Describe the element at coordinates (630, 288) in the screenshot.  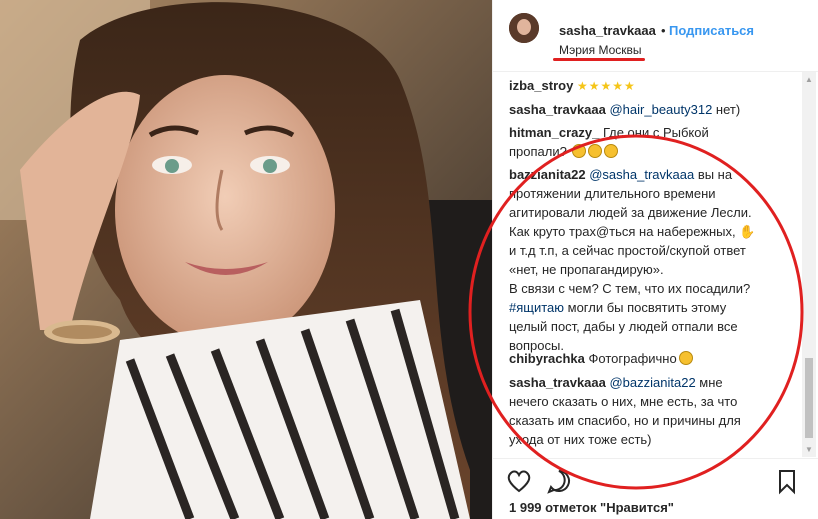
I see `comment-text: В связи с чем? С тем, что их посадили?` at that location.